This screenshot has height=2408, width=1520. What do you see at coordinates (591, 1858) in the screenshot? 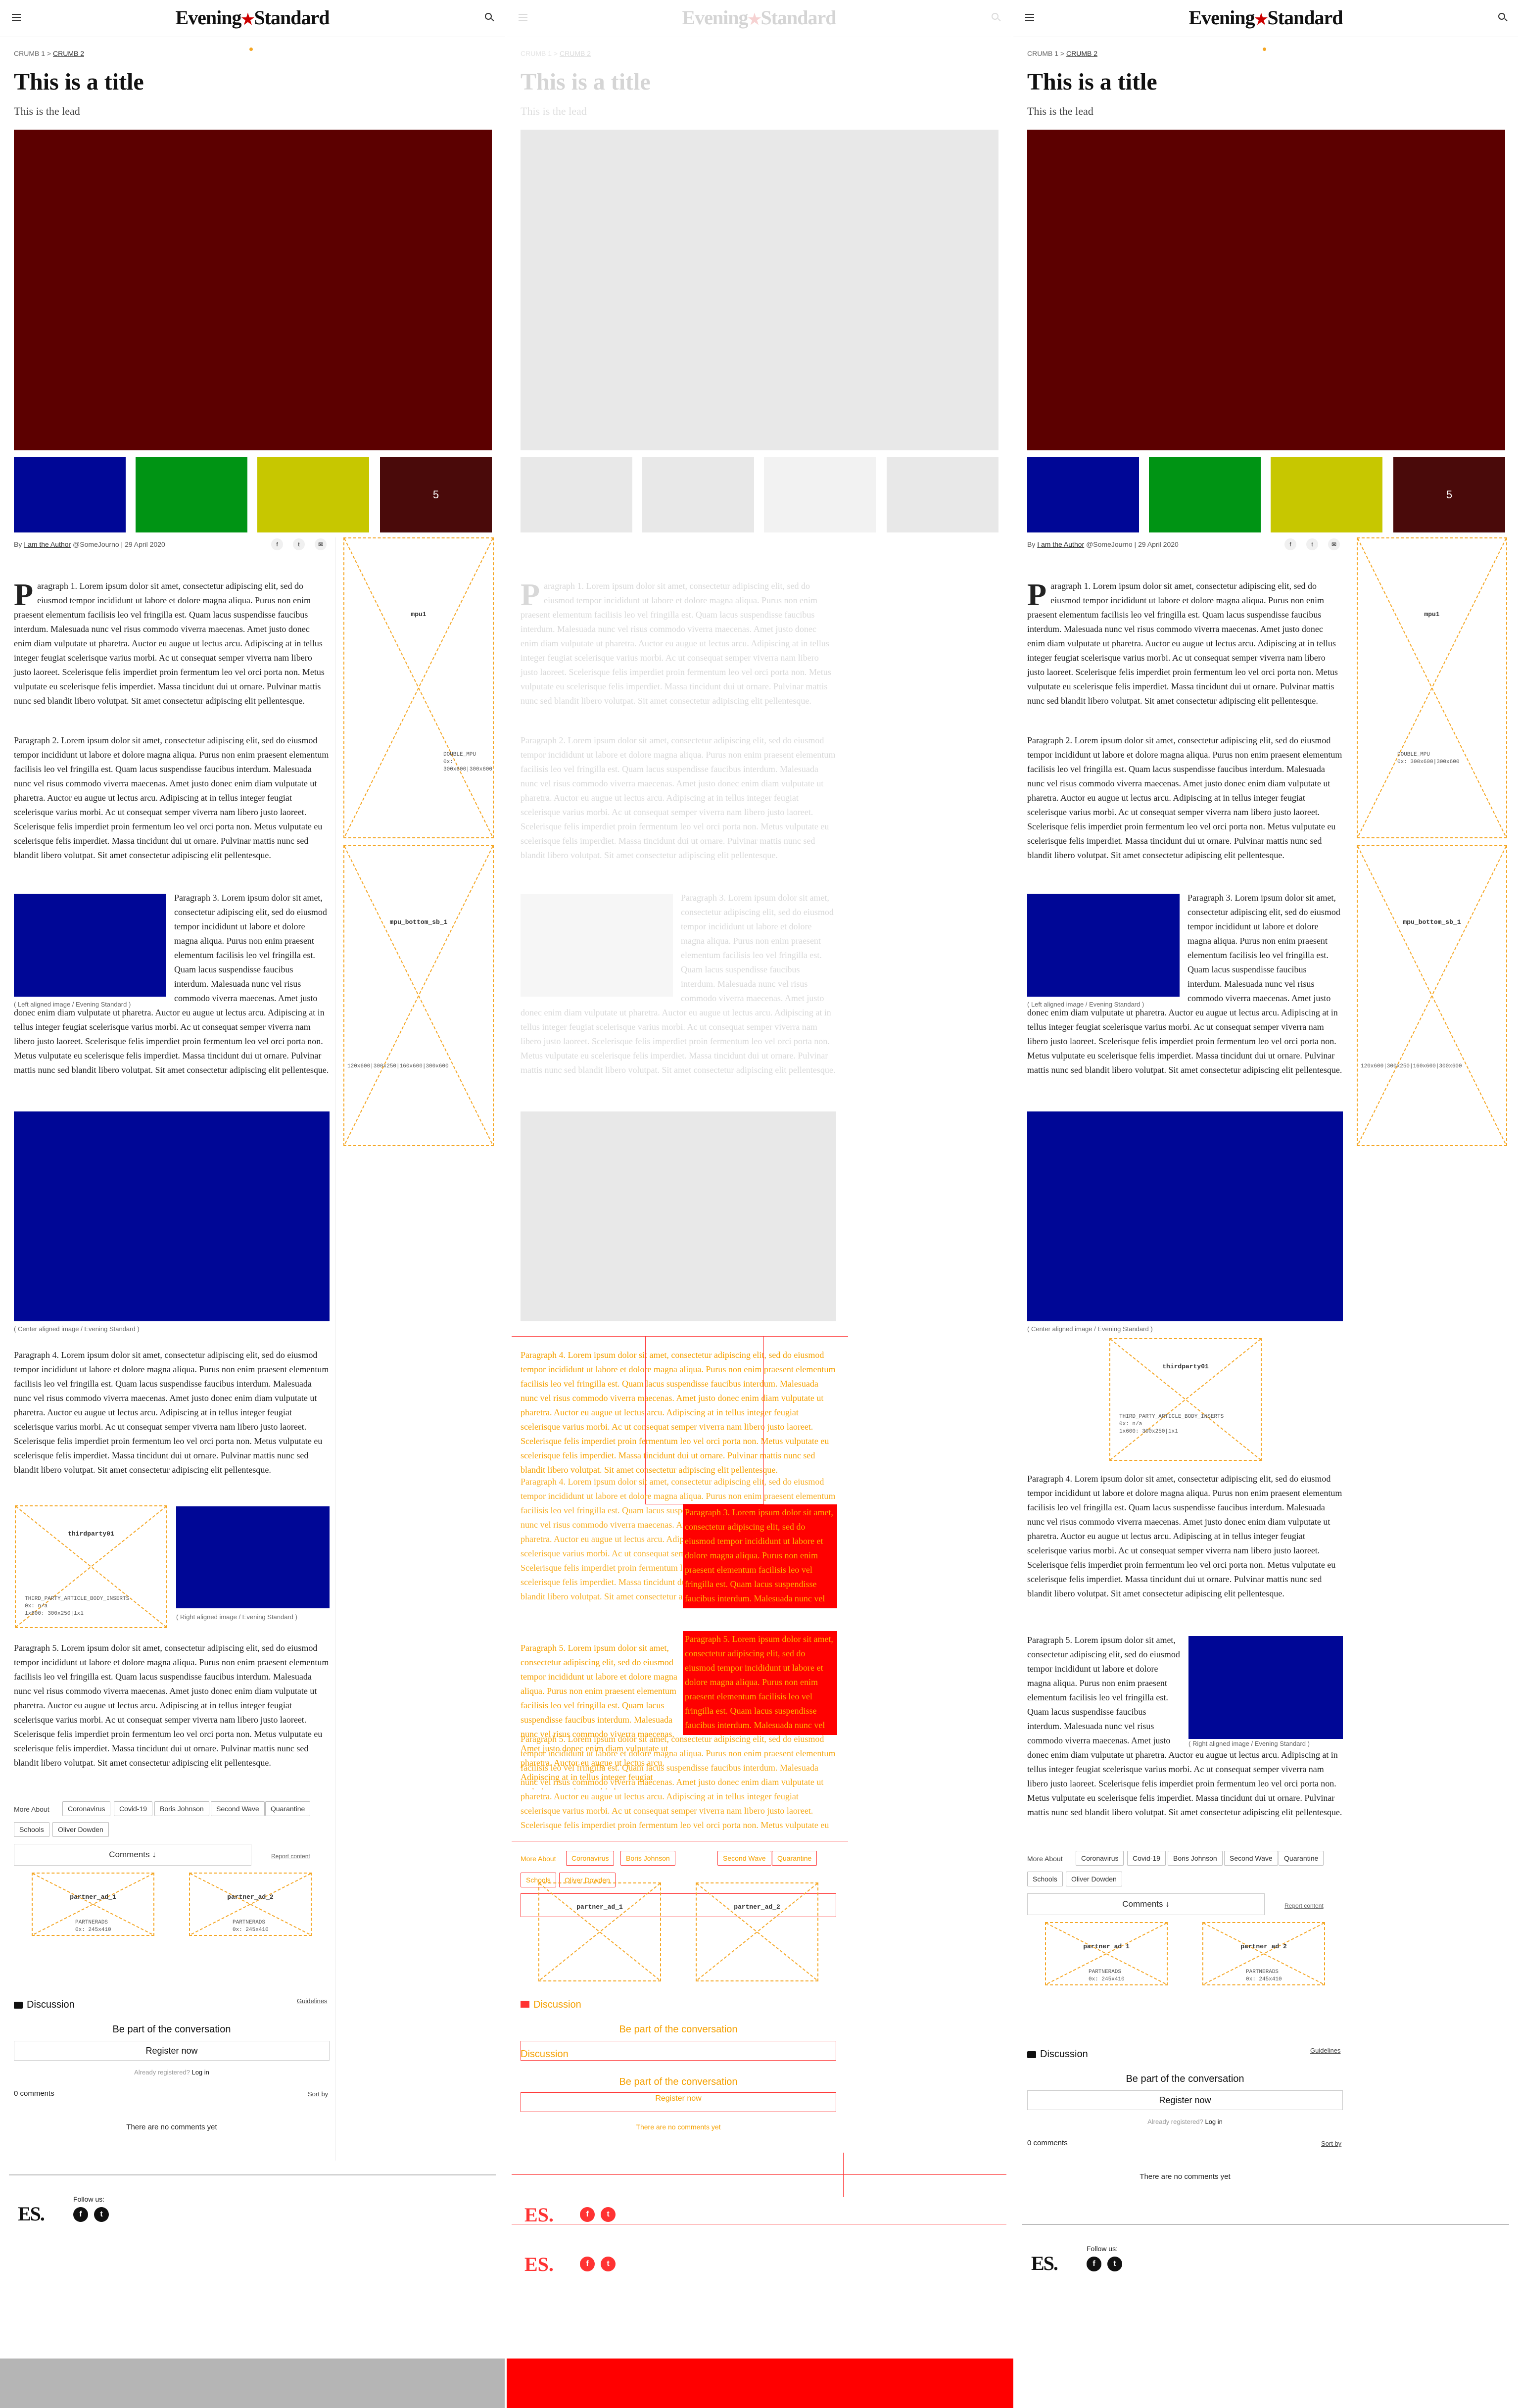
I see `overlay-tag: Coronavirus` at bounding box center [591, 1858].